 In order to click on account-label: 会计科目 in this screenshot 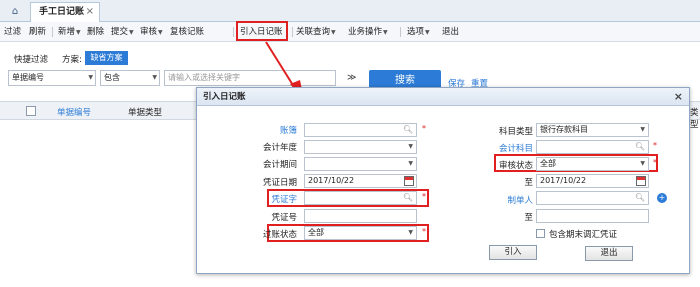, I will do `click(515, 149)`.